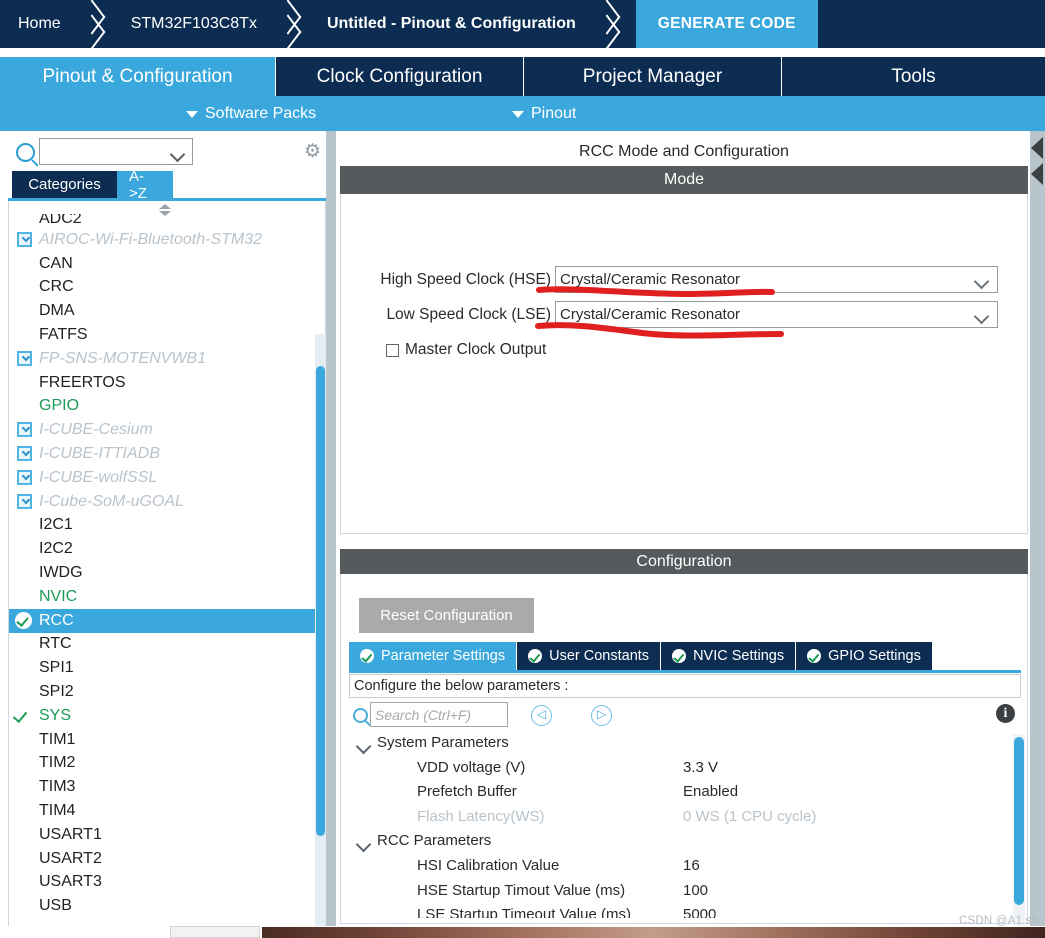 The image size is (1045, 938). Describe the element at coordinates (167, 264) in the screenshot. I see `sidebar-item-can: CAN` at that location.